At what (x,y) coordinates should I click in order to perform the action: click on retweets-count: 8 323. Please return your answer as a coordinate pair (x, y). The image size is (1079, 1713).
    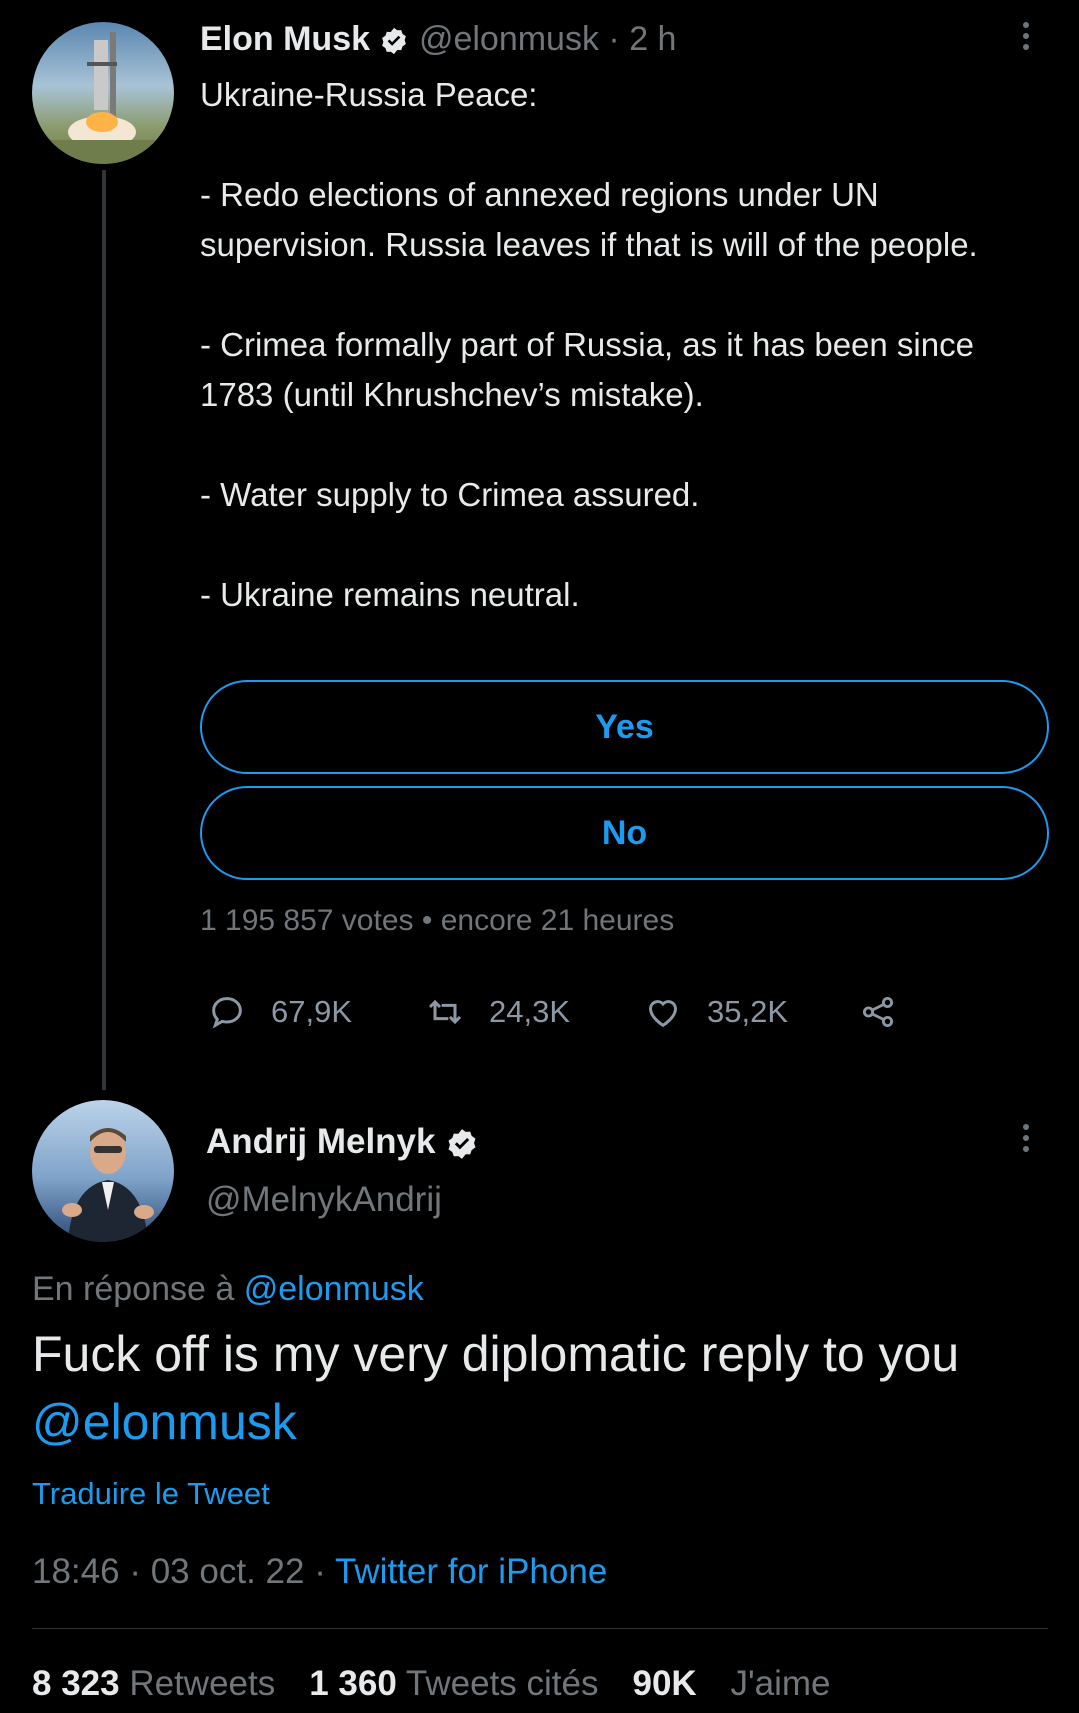
    Looking at the image, I should click on (76, 1683).